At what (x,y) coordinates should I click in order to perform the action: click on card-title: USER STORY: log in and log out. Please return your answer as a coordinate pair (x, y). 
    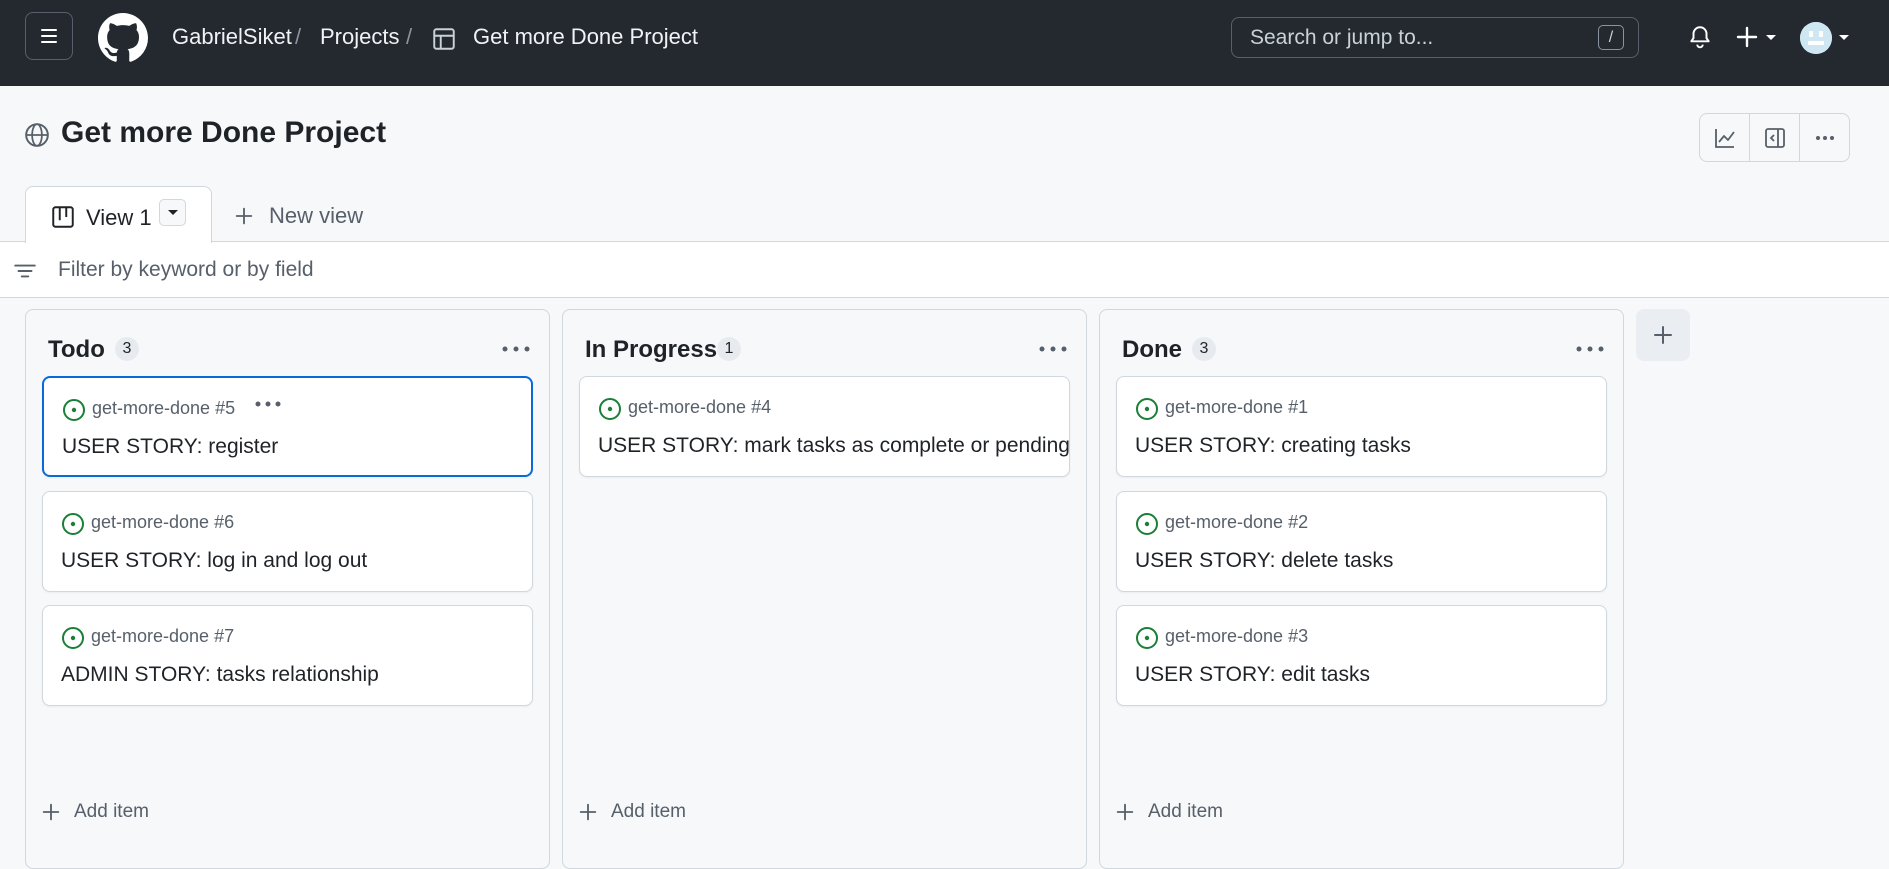
    Looking at the image, I should click on (214, 561).